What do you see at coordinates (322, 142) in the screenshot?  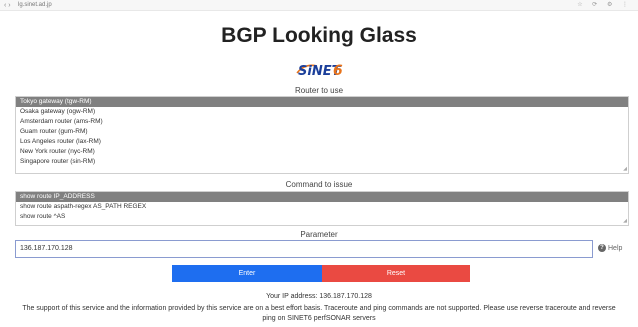 I see `router-option: Los Angeles router (lax-RM)` at bounding box center [322, 142].